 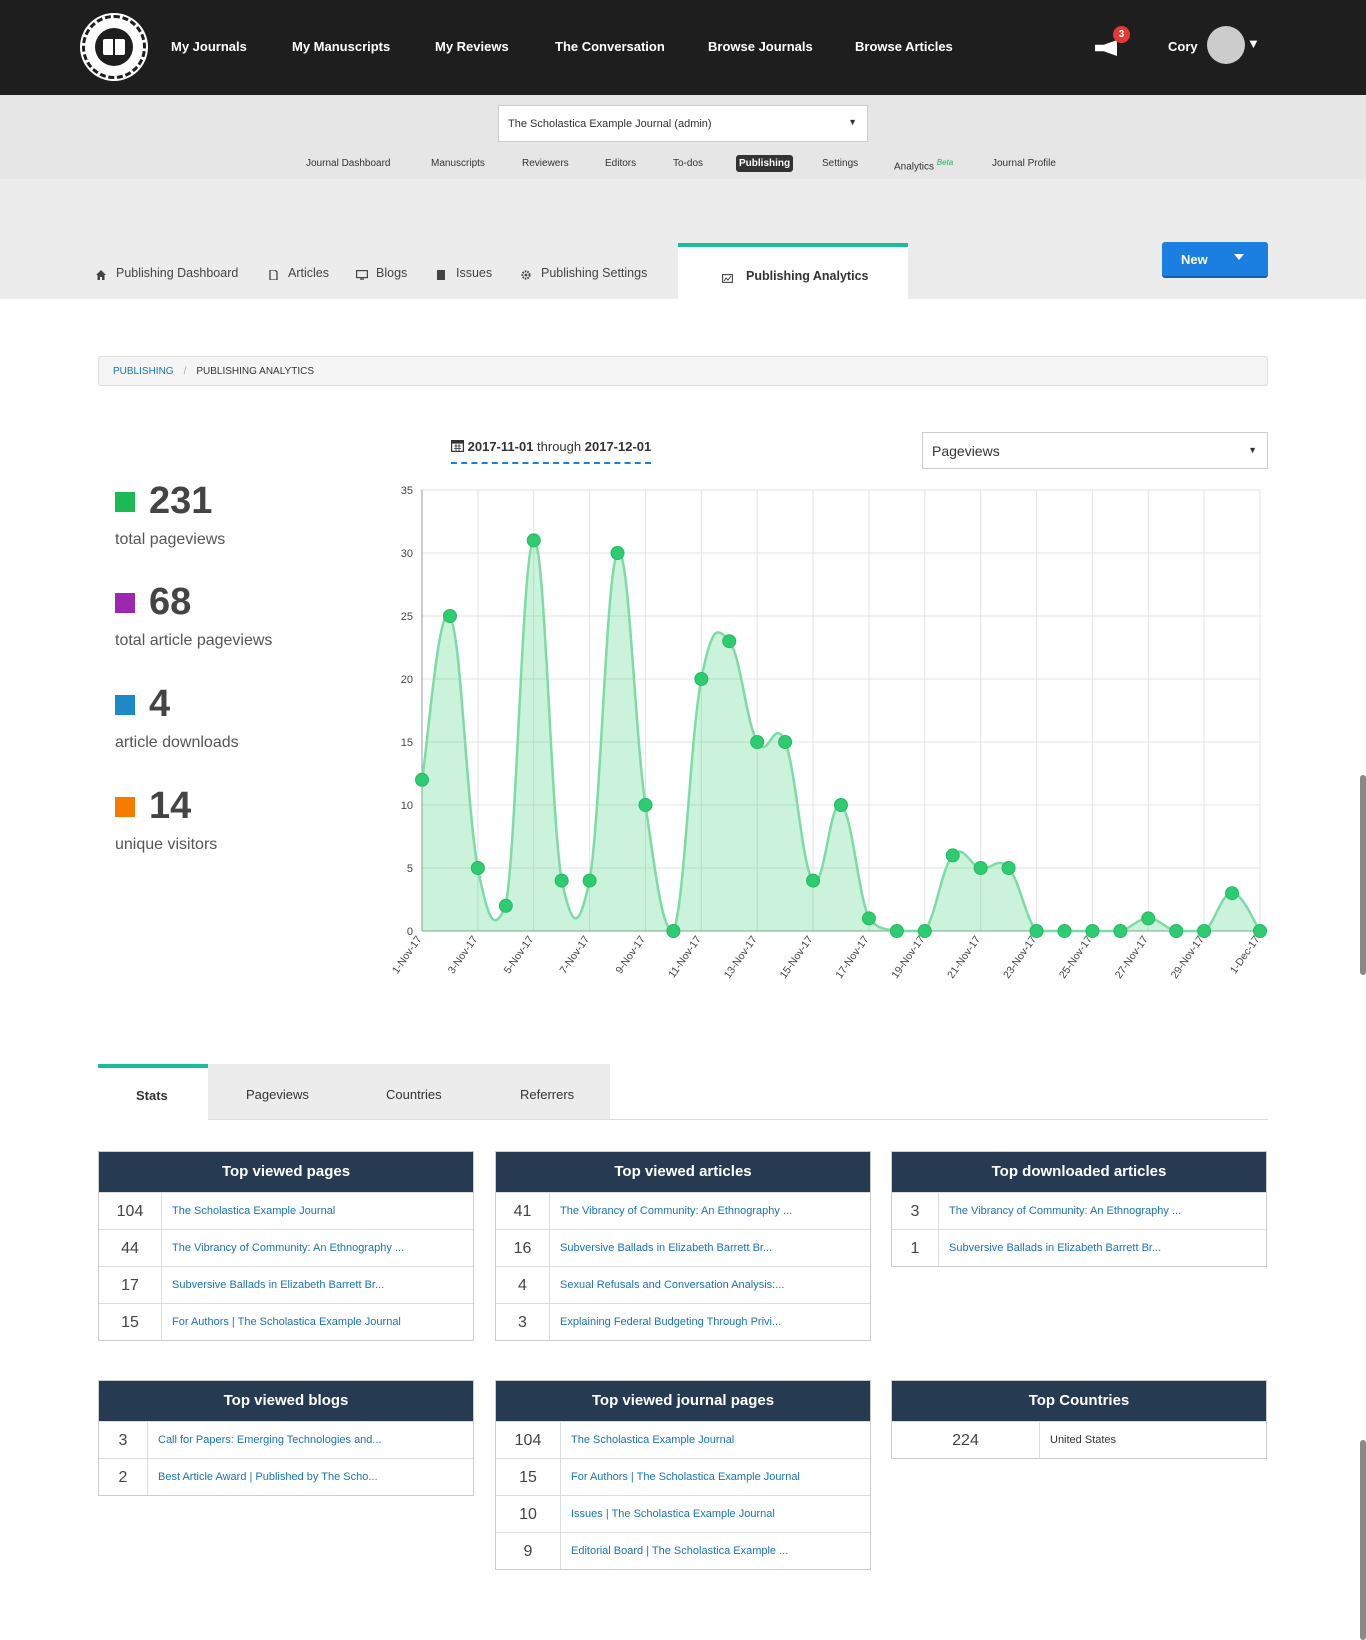 I want to click on journal-link-publishing: Publishing, so click(x=765, y=163).